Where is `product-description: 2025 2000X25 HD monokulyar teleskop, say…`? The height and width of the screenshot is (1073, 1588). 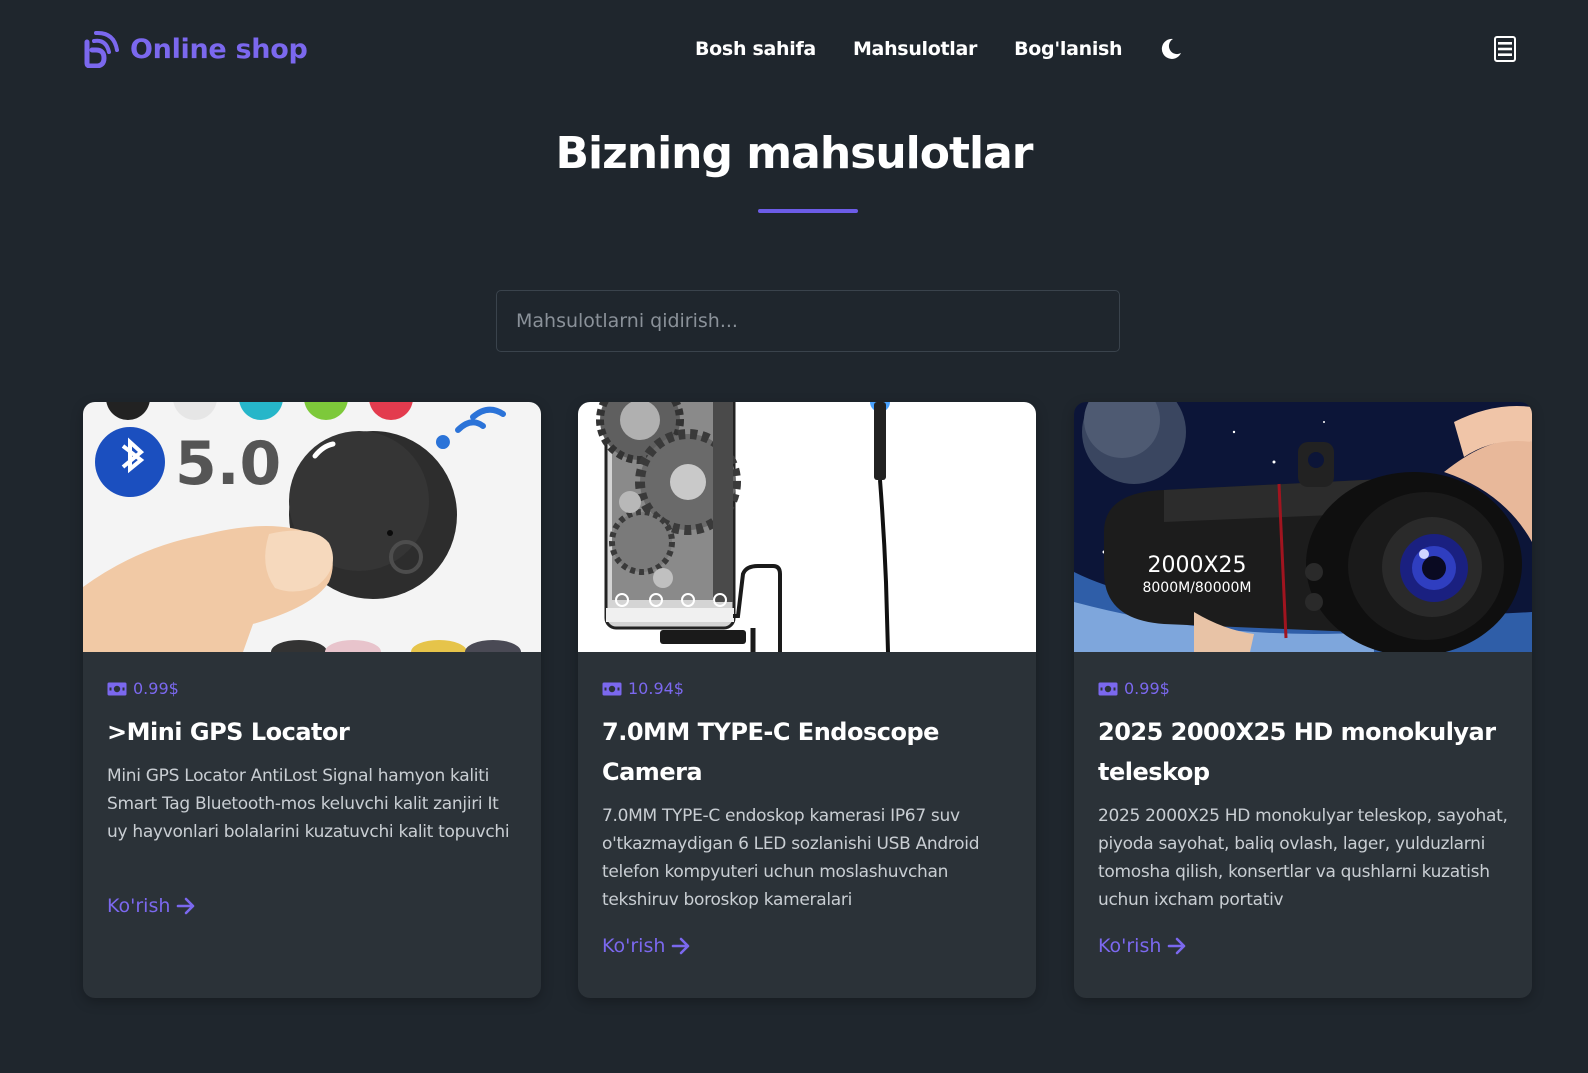 product-description: 2025 2000X25 HD monokulyar teleskop, say… is located at coordinates (1303, 858).